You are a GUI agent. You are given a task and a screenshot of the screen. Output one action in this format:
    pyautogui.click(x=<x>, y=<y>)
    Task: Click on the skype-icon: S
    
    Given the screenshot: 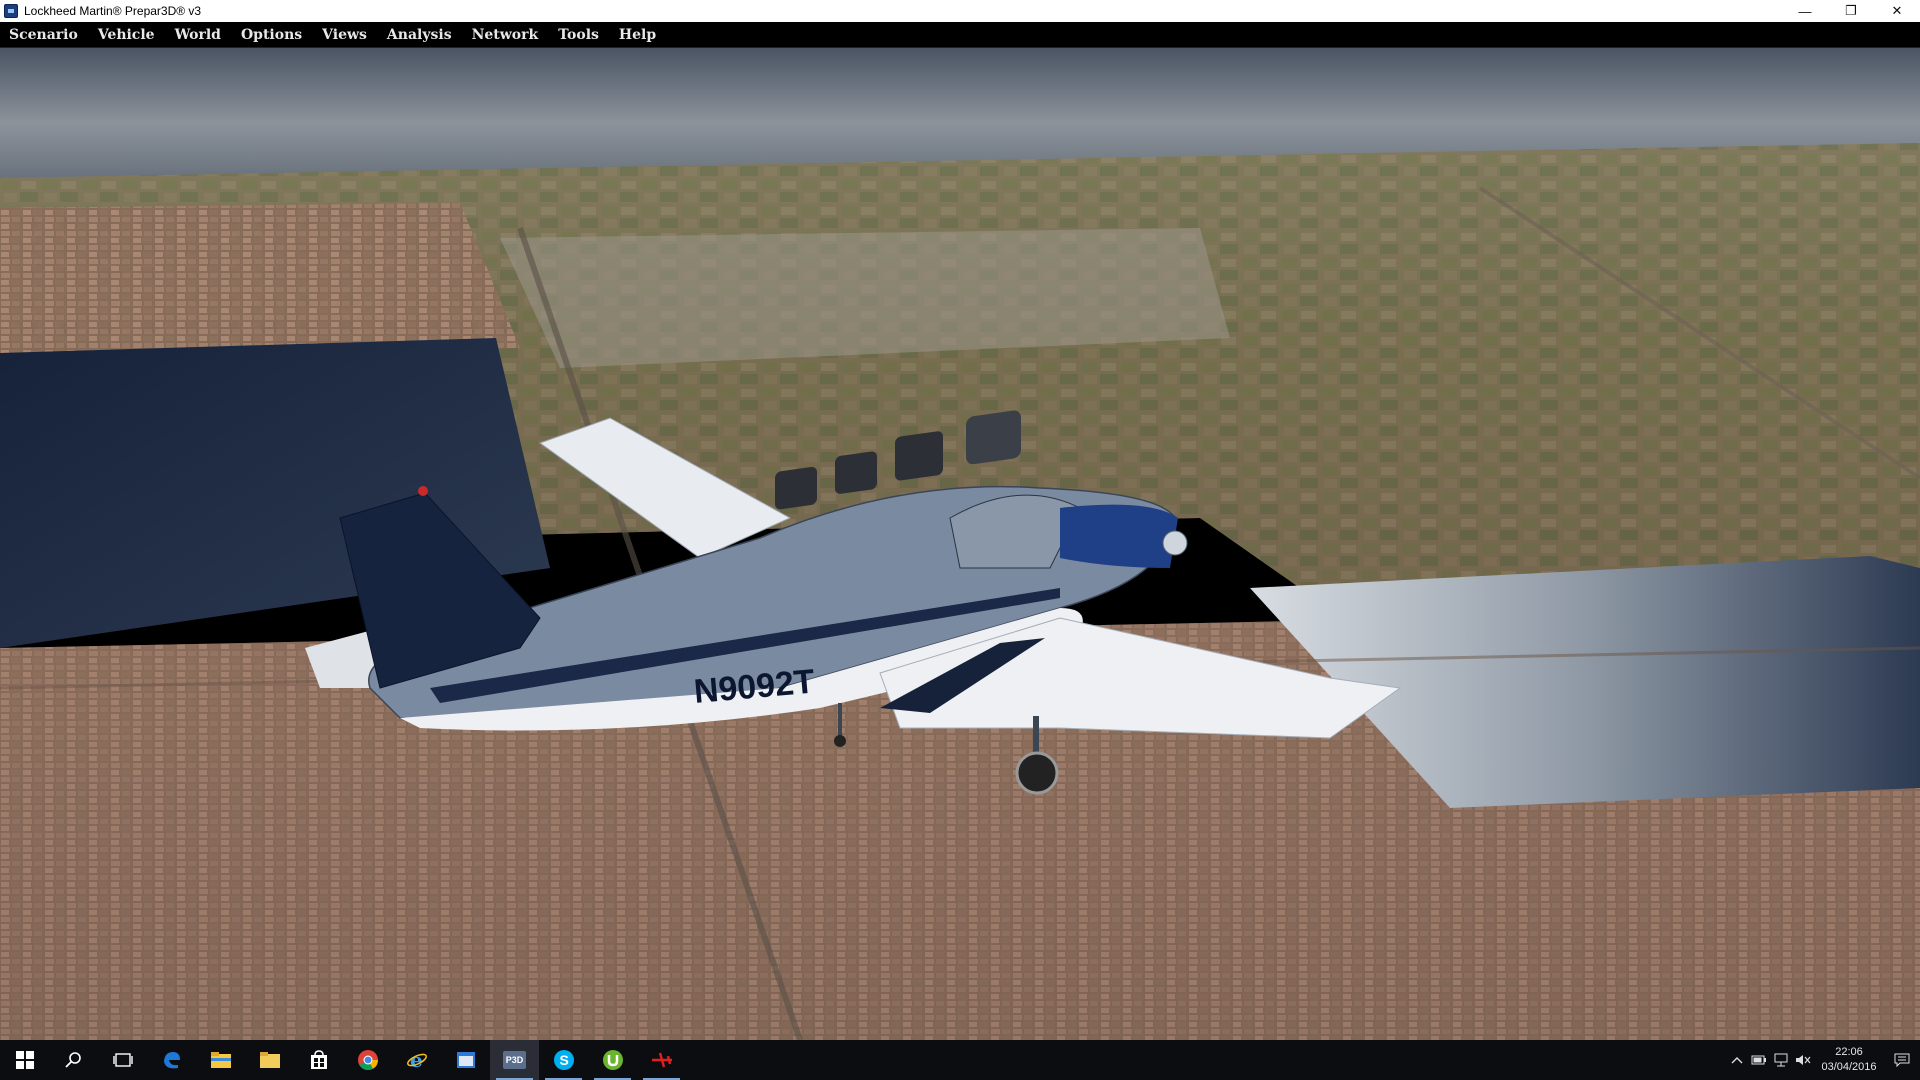 What is the action you would take?
    pyautogui.click(x=563, y=1060)
    